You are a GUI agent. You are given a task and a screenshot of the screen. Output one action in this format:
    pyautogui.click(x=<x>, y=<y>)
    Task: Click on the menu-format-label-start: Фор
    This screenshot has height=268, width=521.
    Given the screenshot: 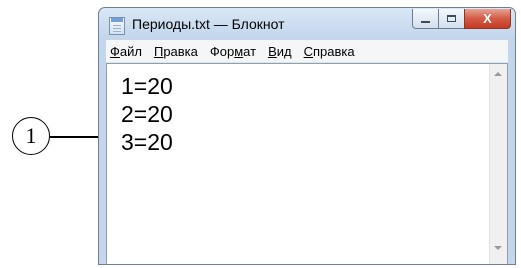 What is the action you would take?
    pyautogui.click(x=222, y=51)
    